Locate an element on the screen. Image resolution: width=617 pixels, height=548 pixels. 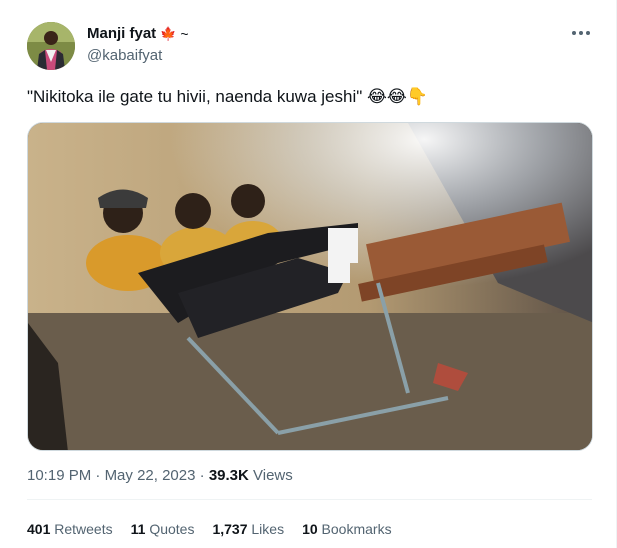
avatar-image is located at coordinates (51, 46).